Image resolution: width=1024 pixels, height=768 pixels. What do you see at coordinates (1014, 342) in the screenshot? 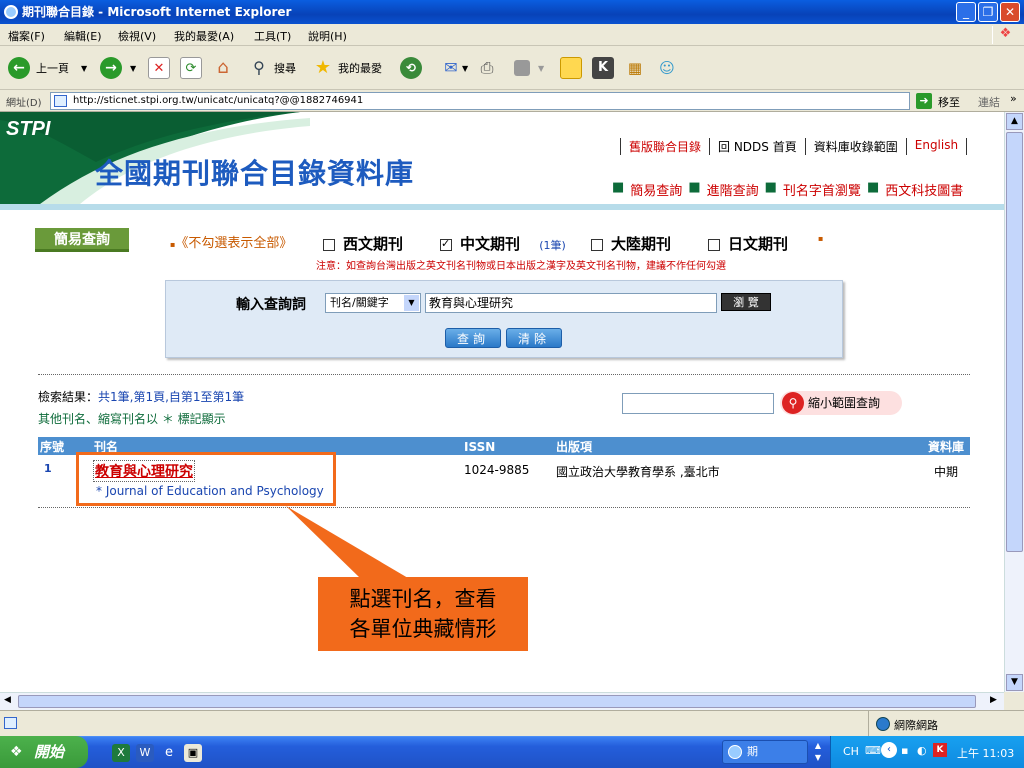
I see `scroll-thumb` at bounding box center [1014, 342].